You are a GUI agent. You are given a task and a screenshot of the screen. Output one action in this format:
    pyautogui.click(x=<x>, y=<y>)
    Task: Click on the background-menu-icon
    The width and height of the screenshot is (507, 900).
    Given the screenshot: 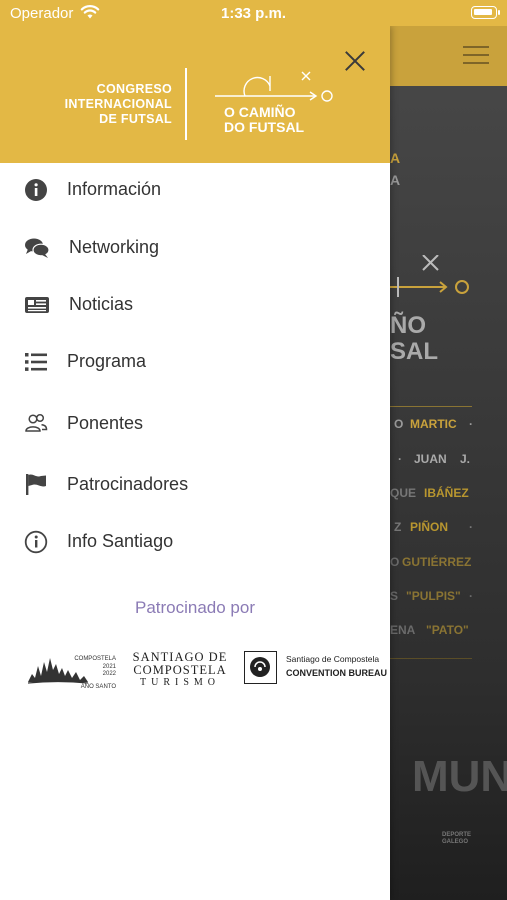 What is the action you would take?
    pyautogui.click(x=476, y=56)
    